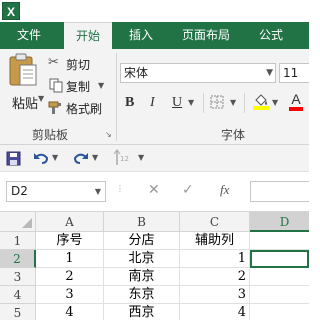  What do you see at coordinates (217, 102) in the screenshot?
I see `borders-icon` at bounding box center [217, 102].